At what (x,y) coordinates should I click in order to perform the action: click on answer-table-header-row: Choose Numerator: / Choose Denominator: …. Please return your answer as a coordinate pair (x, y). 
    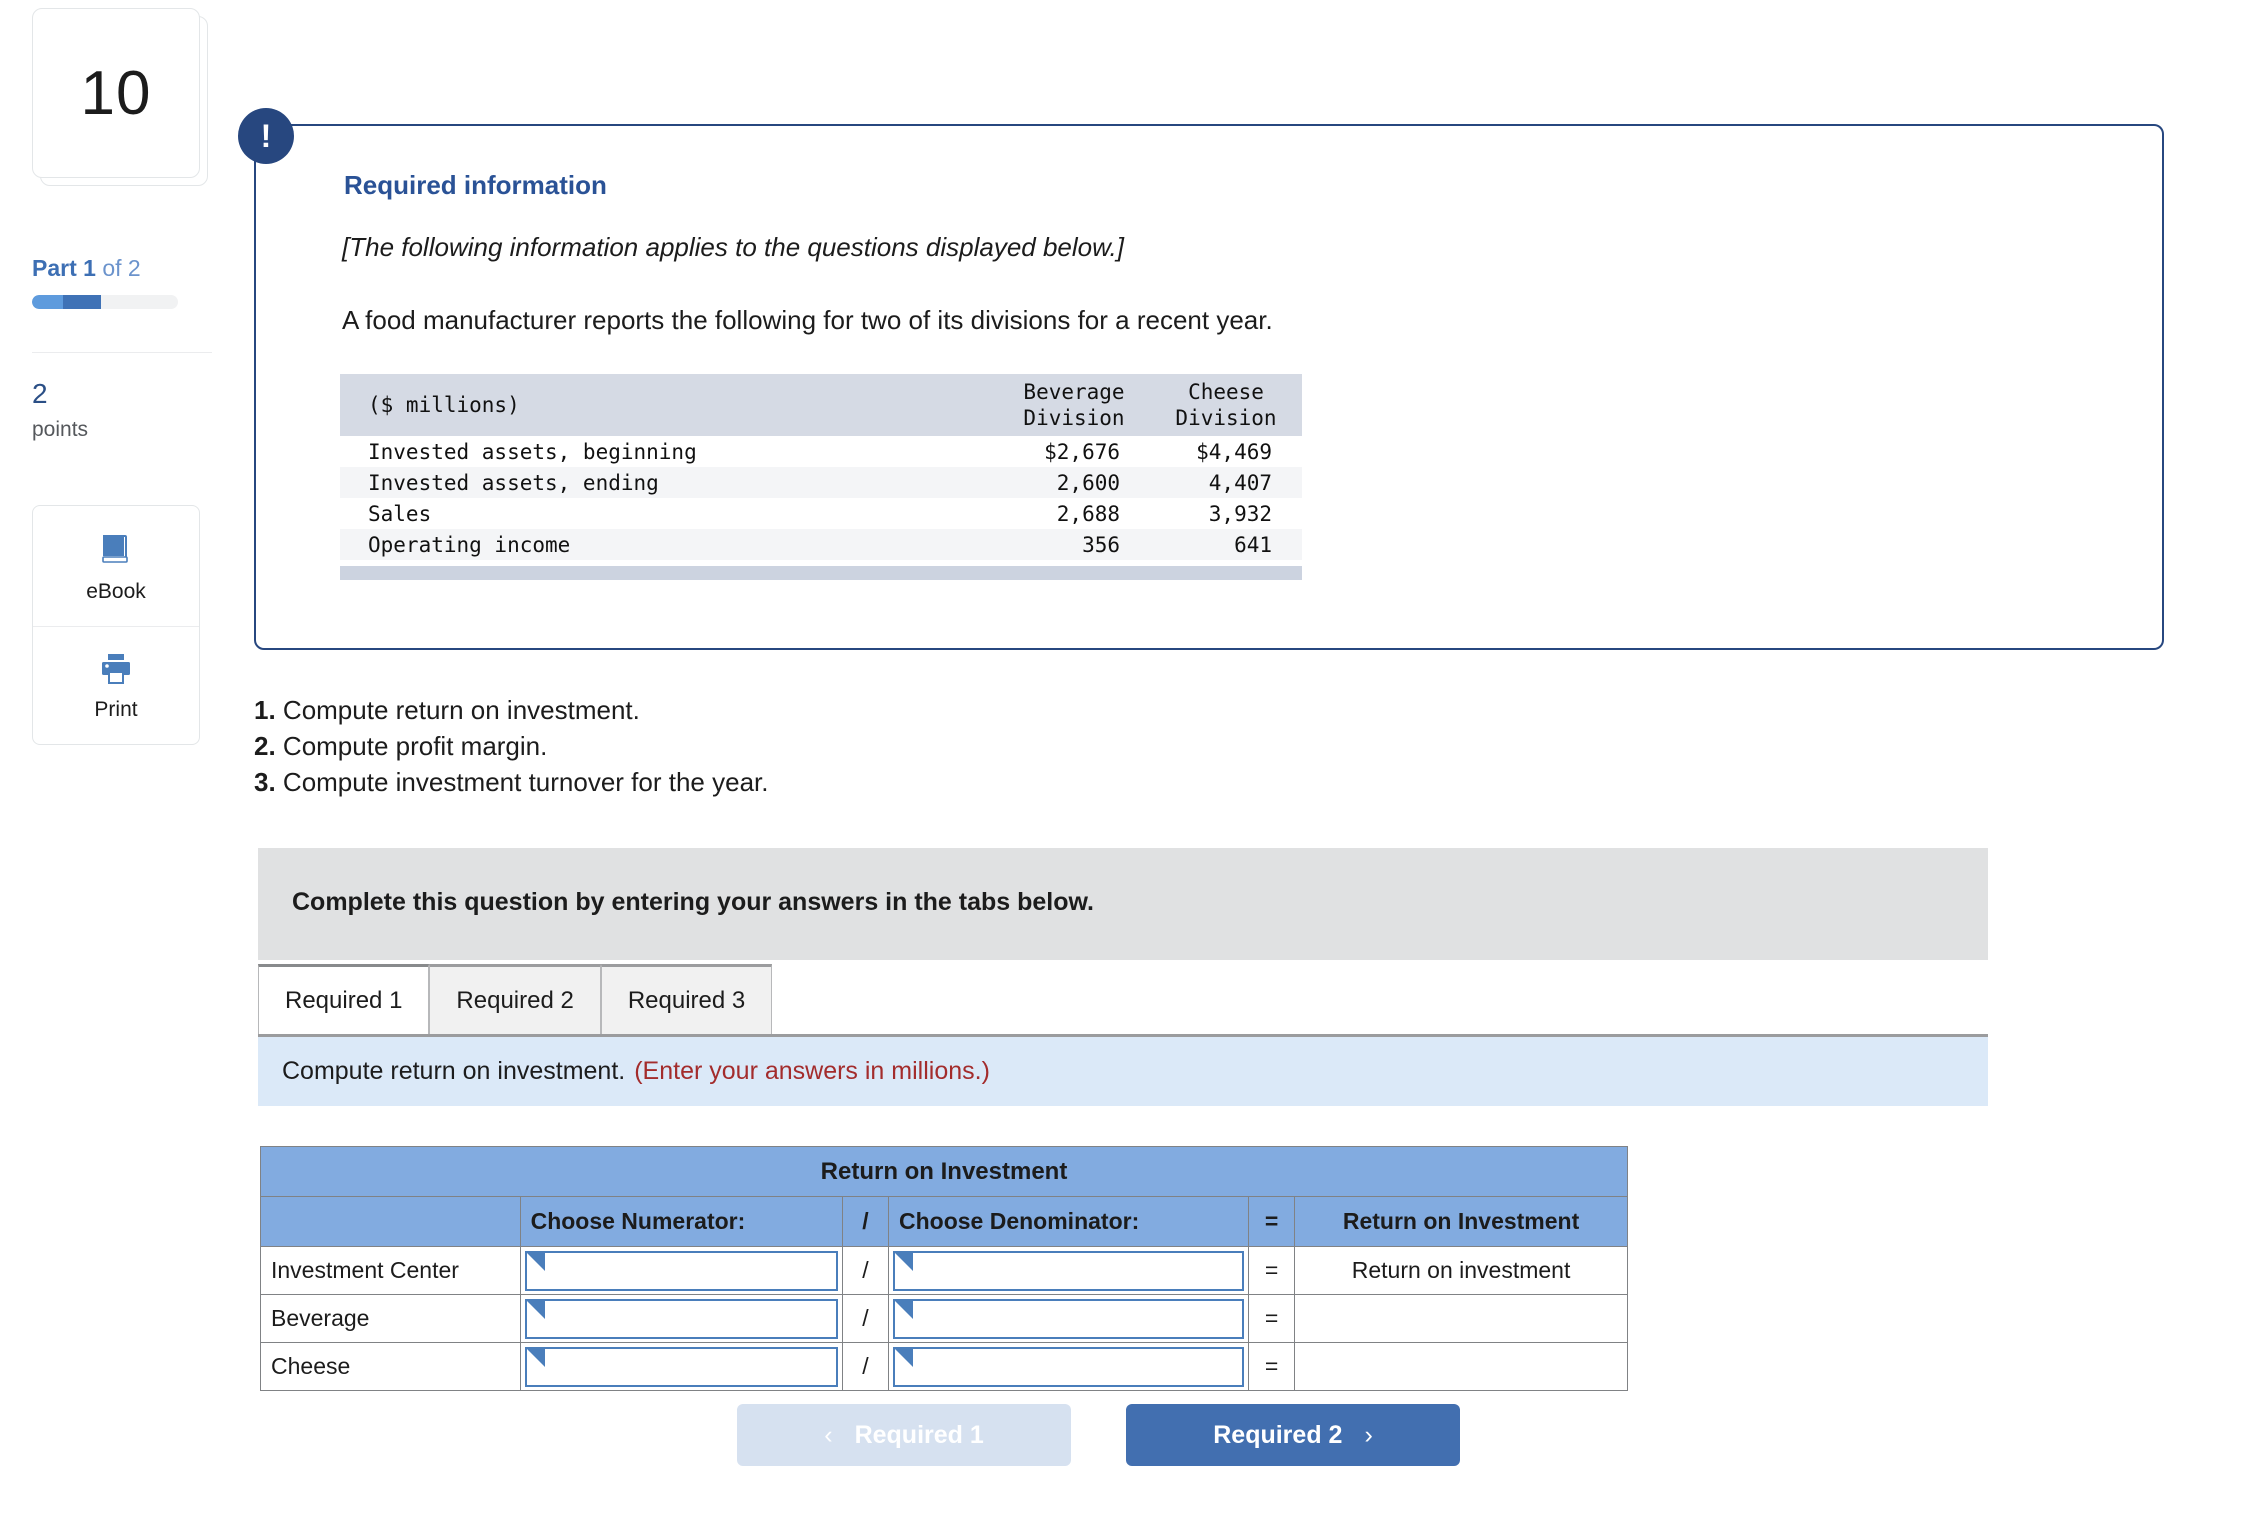
    Looking at the image, I should click on (944, 1221).